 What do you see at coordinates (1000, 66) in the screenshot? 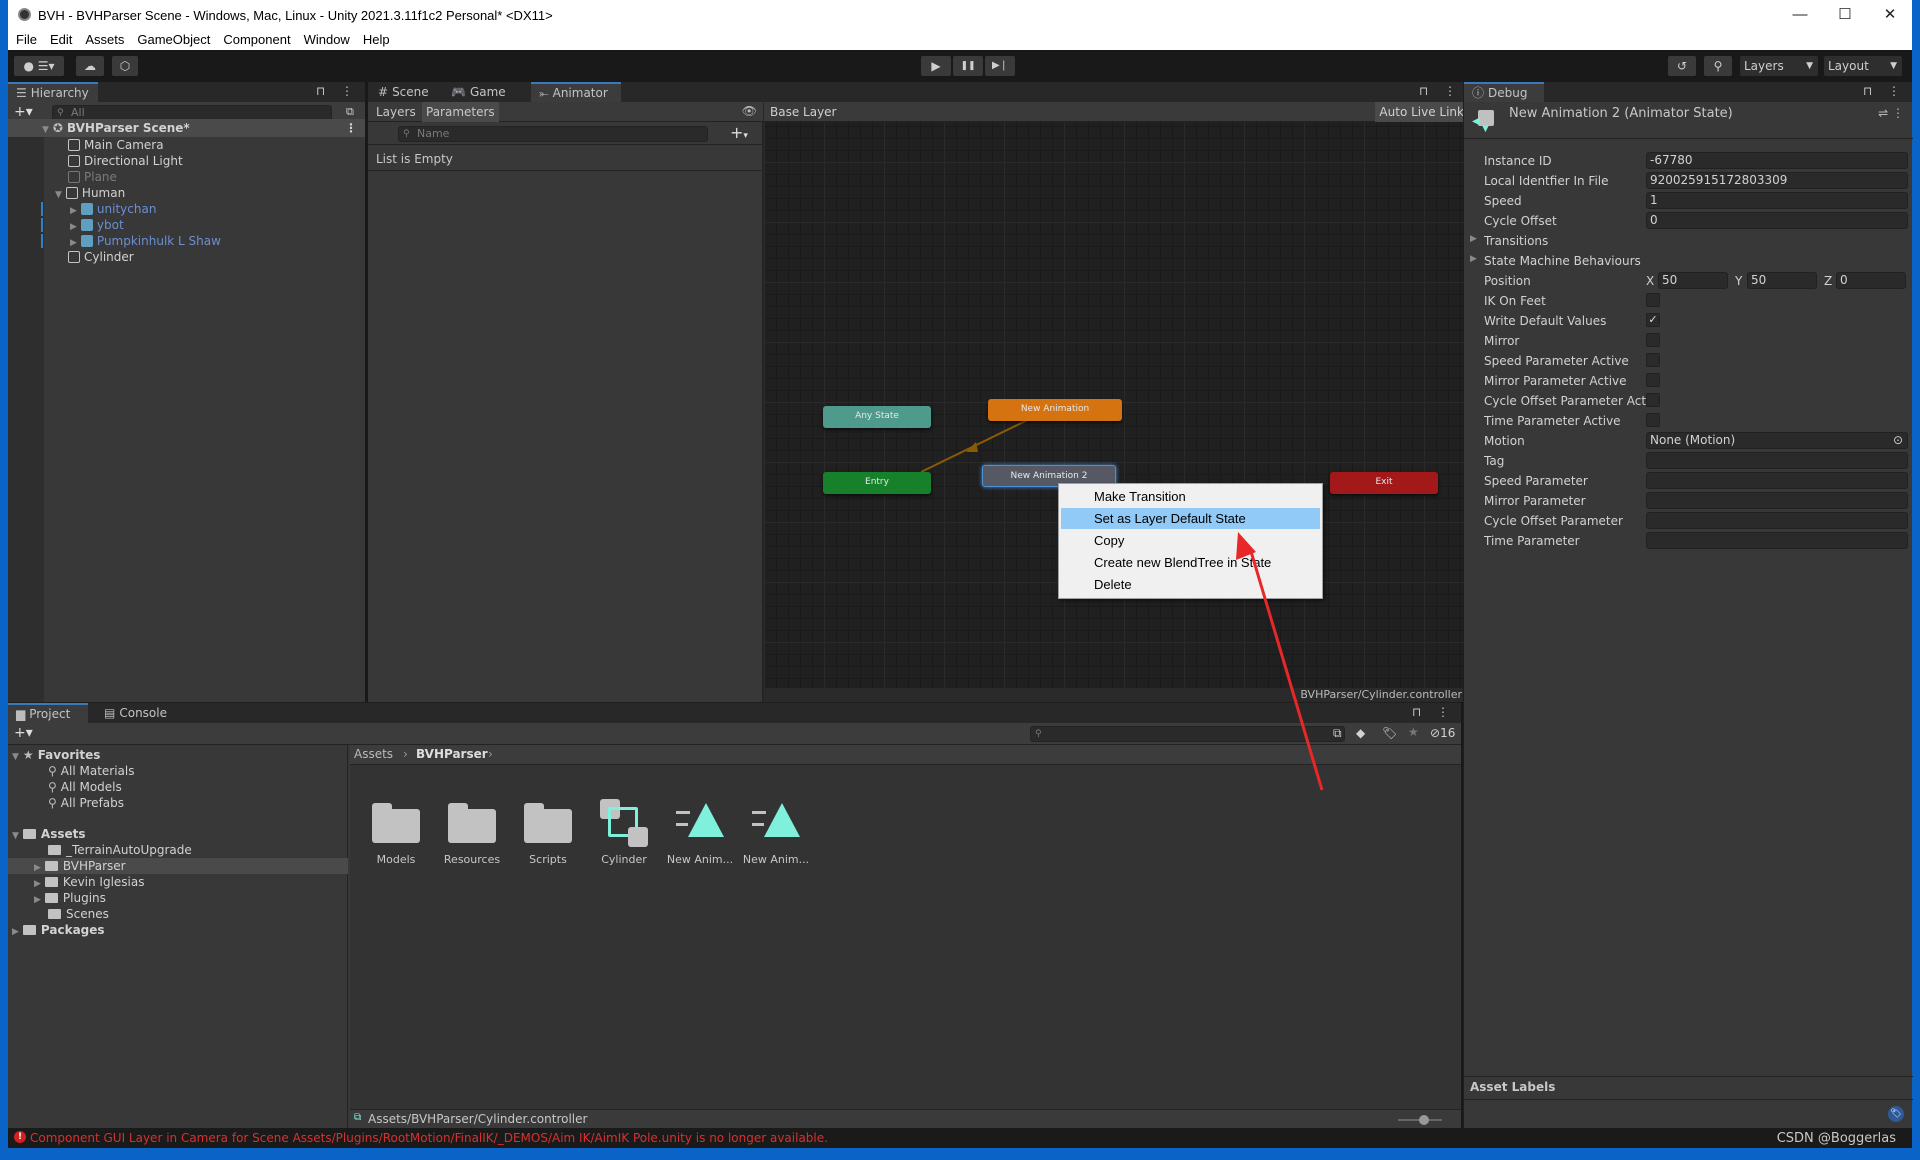
I see `step-button: ▶❘` at bounding box center [1000, 66].